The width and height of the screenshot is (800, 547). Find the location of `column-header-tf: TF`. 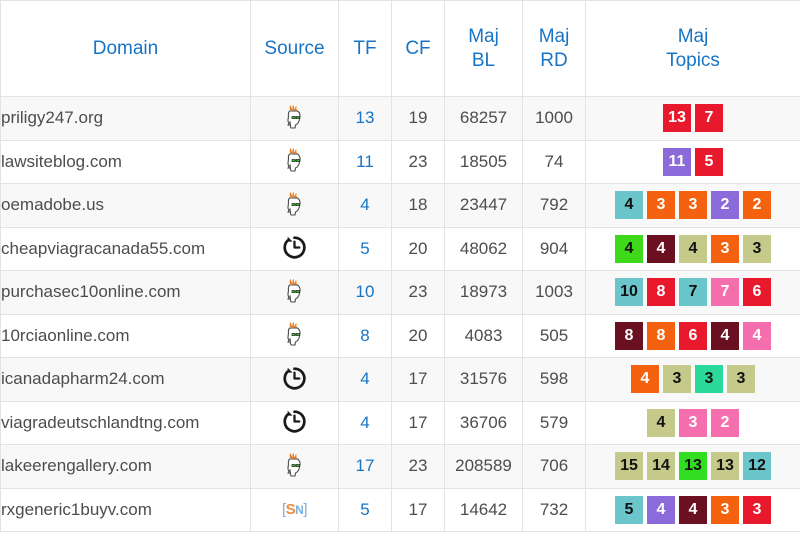

column-header-tf: TF is located at coordinates (365, 48).